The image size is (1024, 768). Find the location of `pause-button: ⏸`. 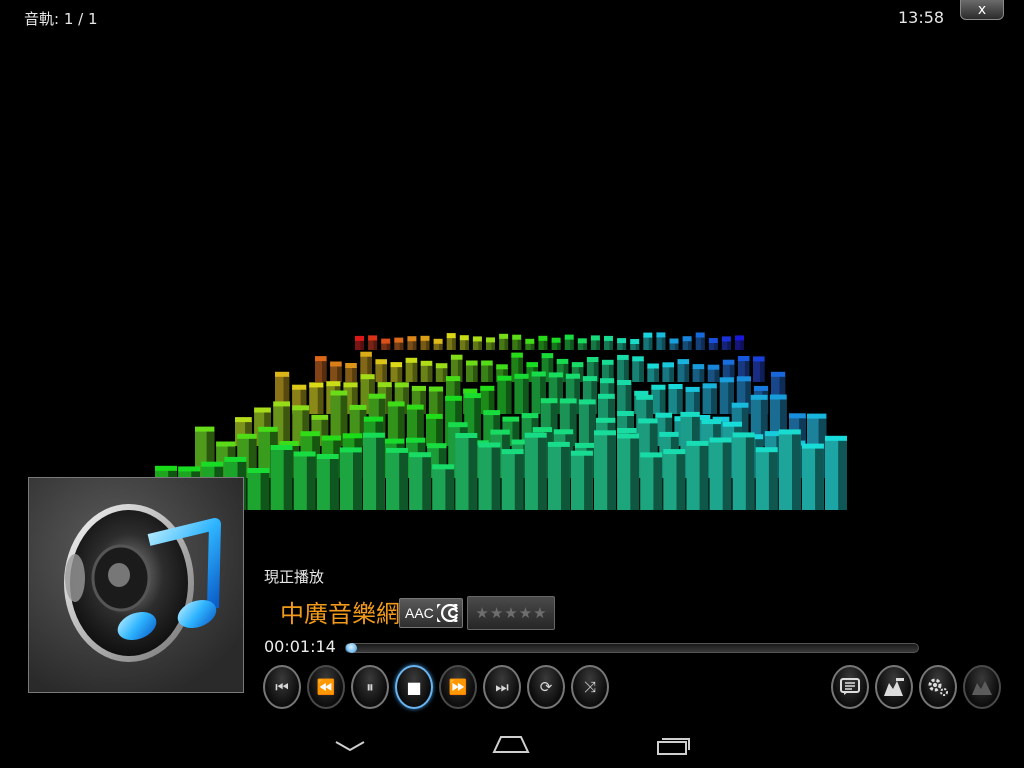

pause-button: ⏸ is located at coordinates (370, 687).